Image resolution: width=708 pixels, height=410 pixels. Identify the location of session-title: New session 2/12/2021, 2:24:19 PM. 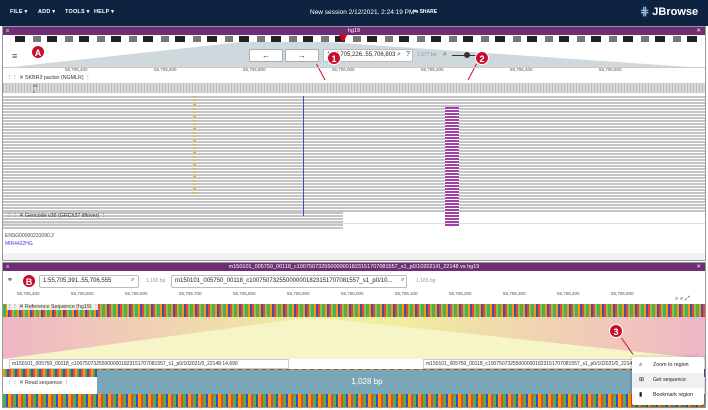
(362, 12).